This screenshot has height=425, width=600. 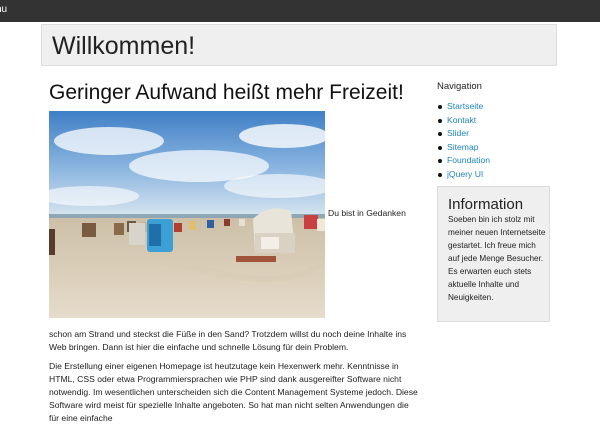 I want to click on nav-item-kontakt: Kontakt, so click(x=502, y=121).